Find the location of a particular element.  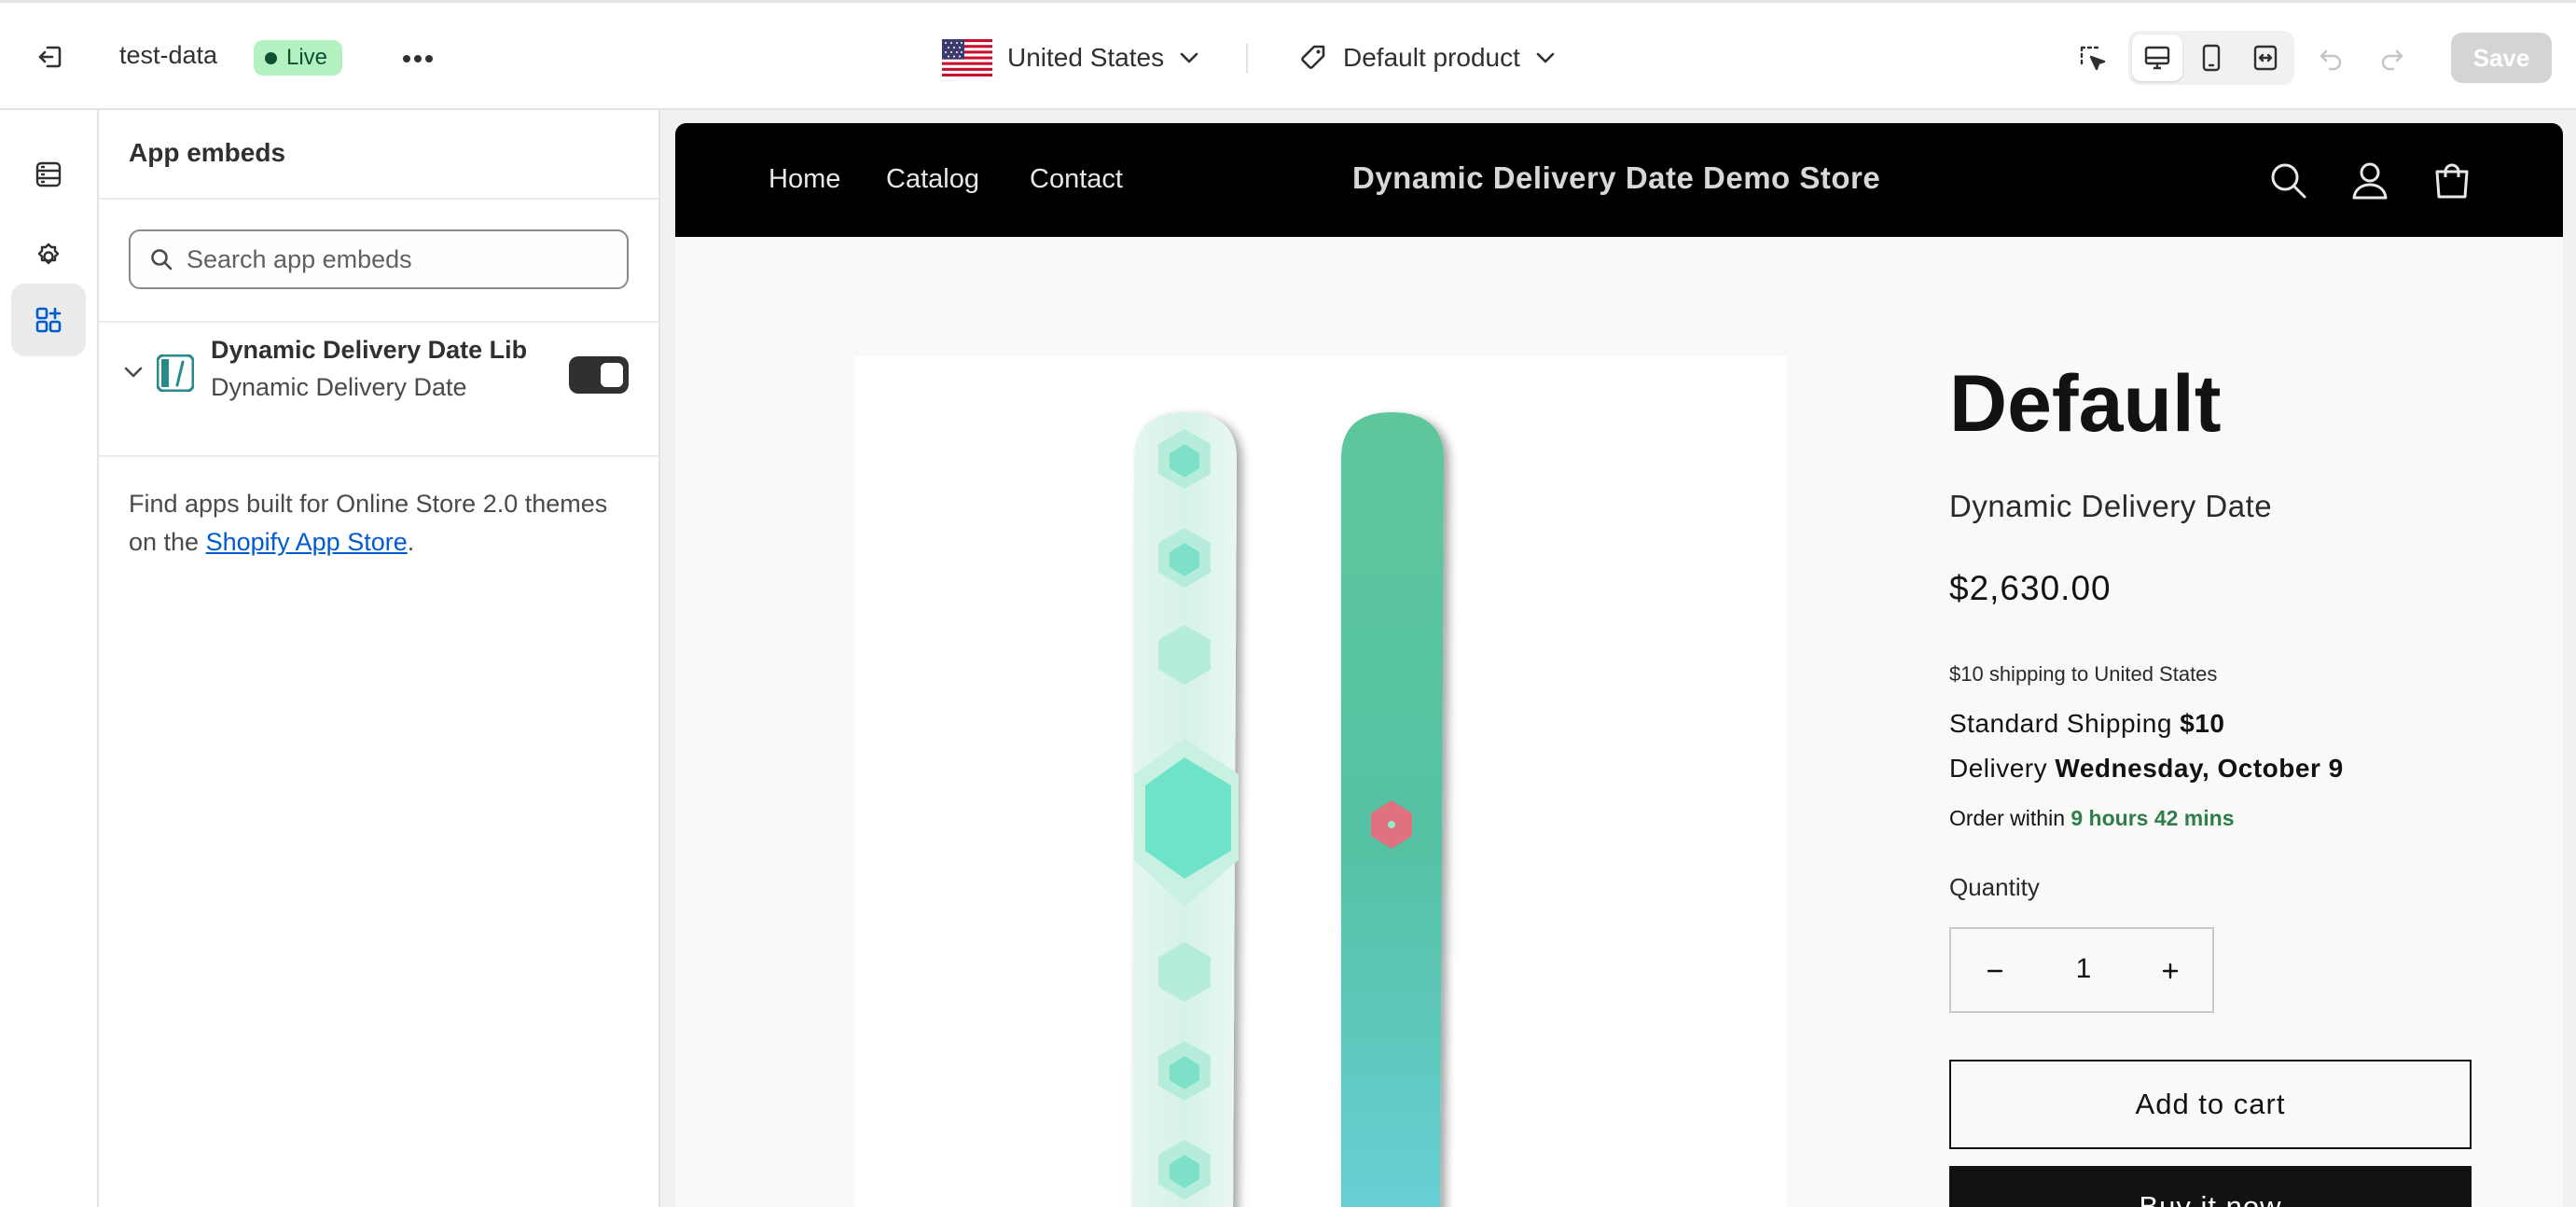

product-price: $2,630.00 is located at coordinates (2031, 588).